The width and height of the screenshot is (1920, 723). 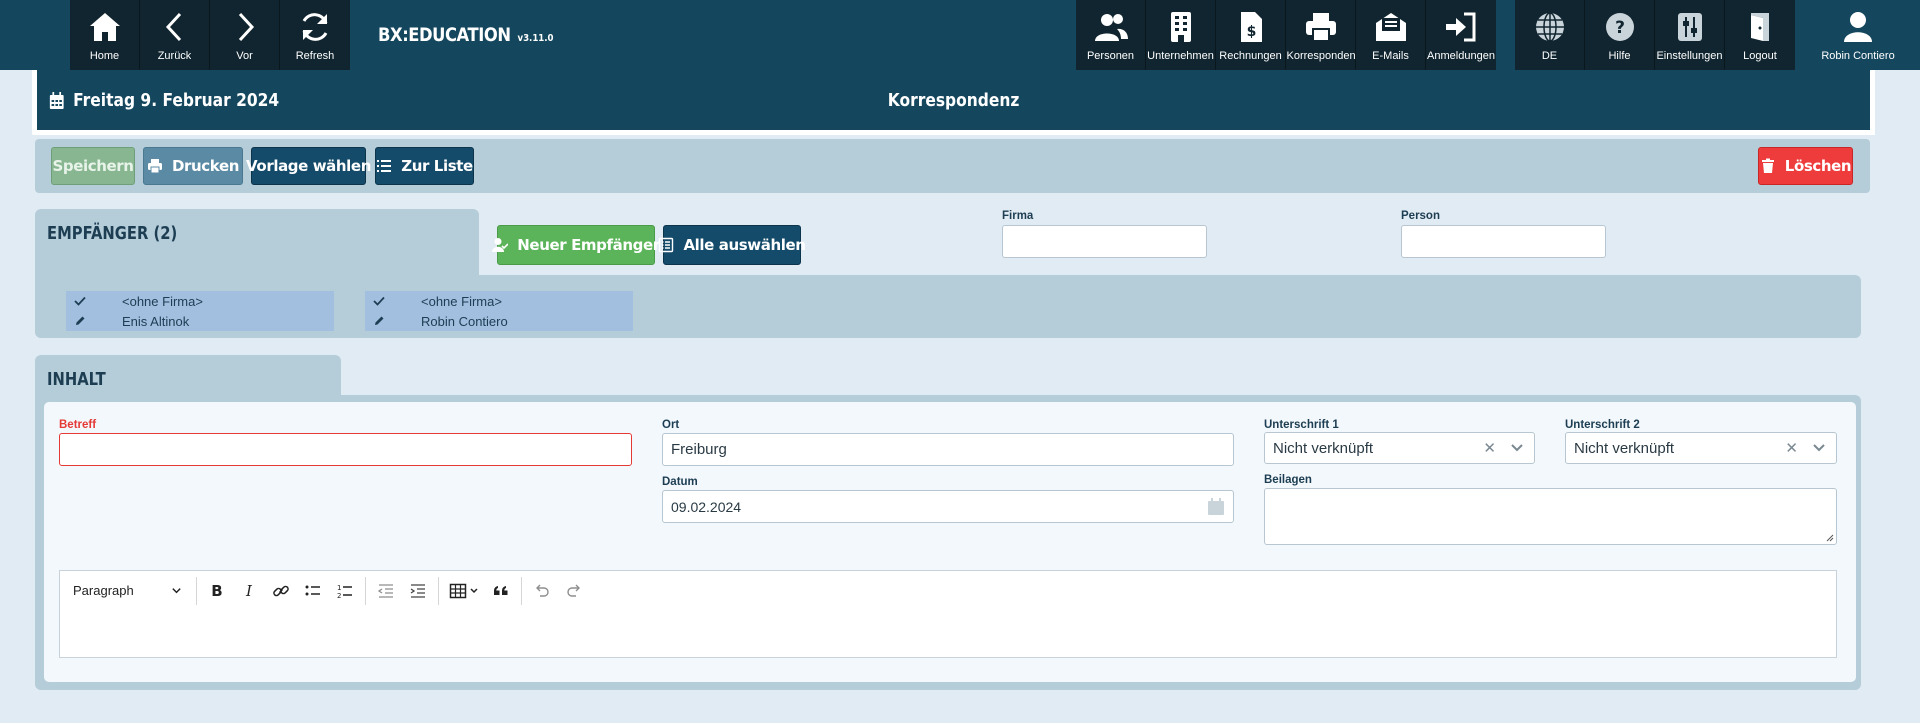 What do you see at coordinates (1321, 35) in the screenshot?
I see `nav-korrespondenz: Korrespondenz` at bounding box center [1321, 35].